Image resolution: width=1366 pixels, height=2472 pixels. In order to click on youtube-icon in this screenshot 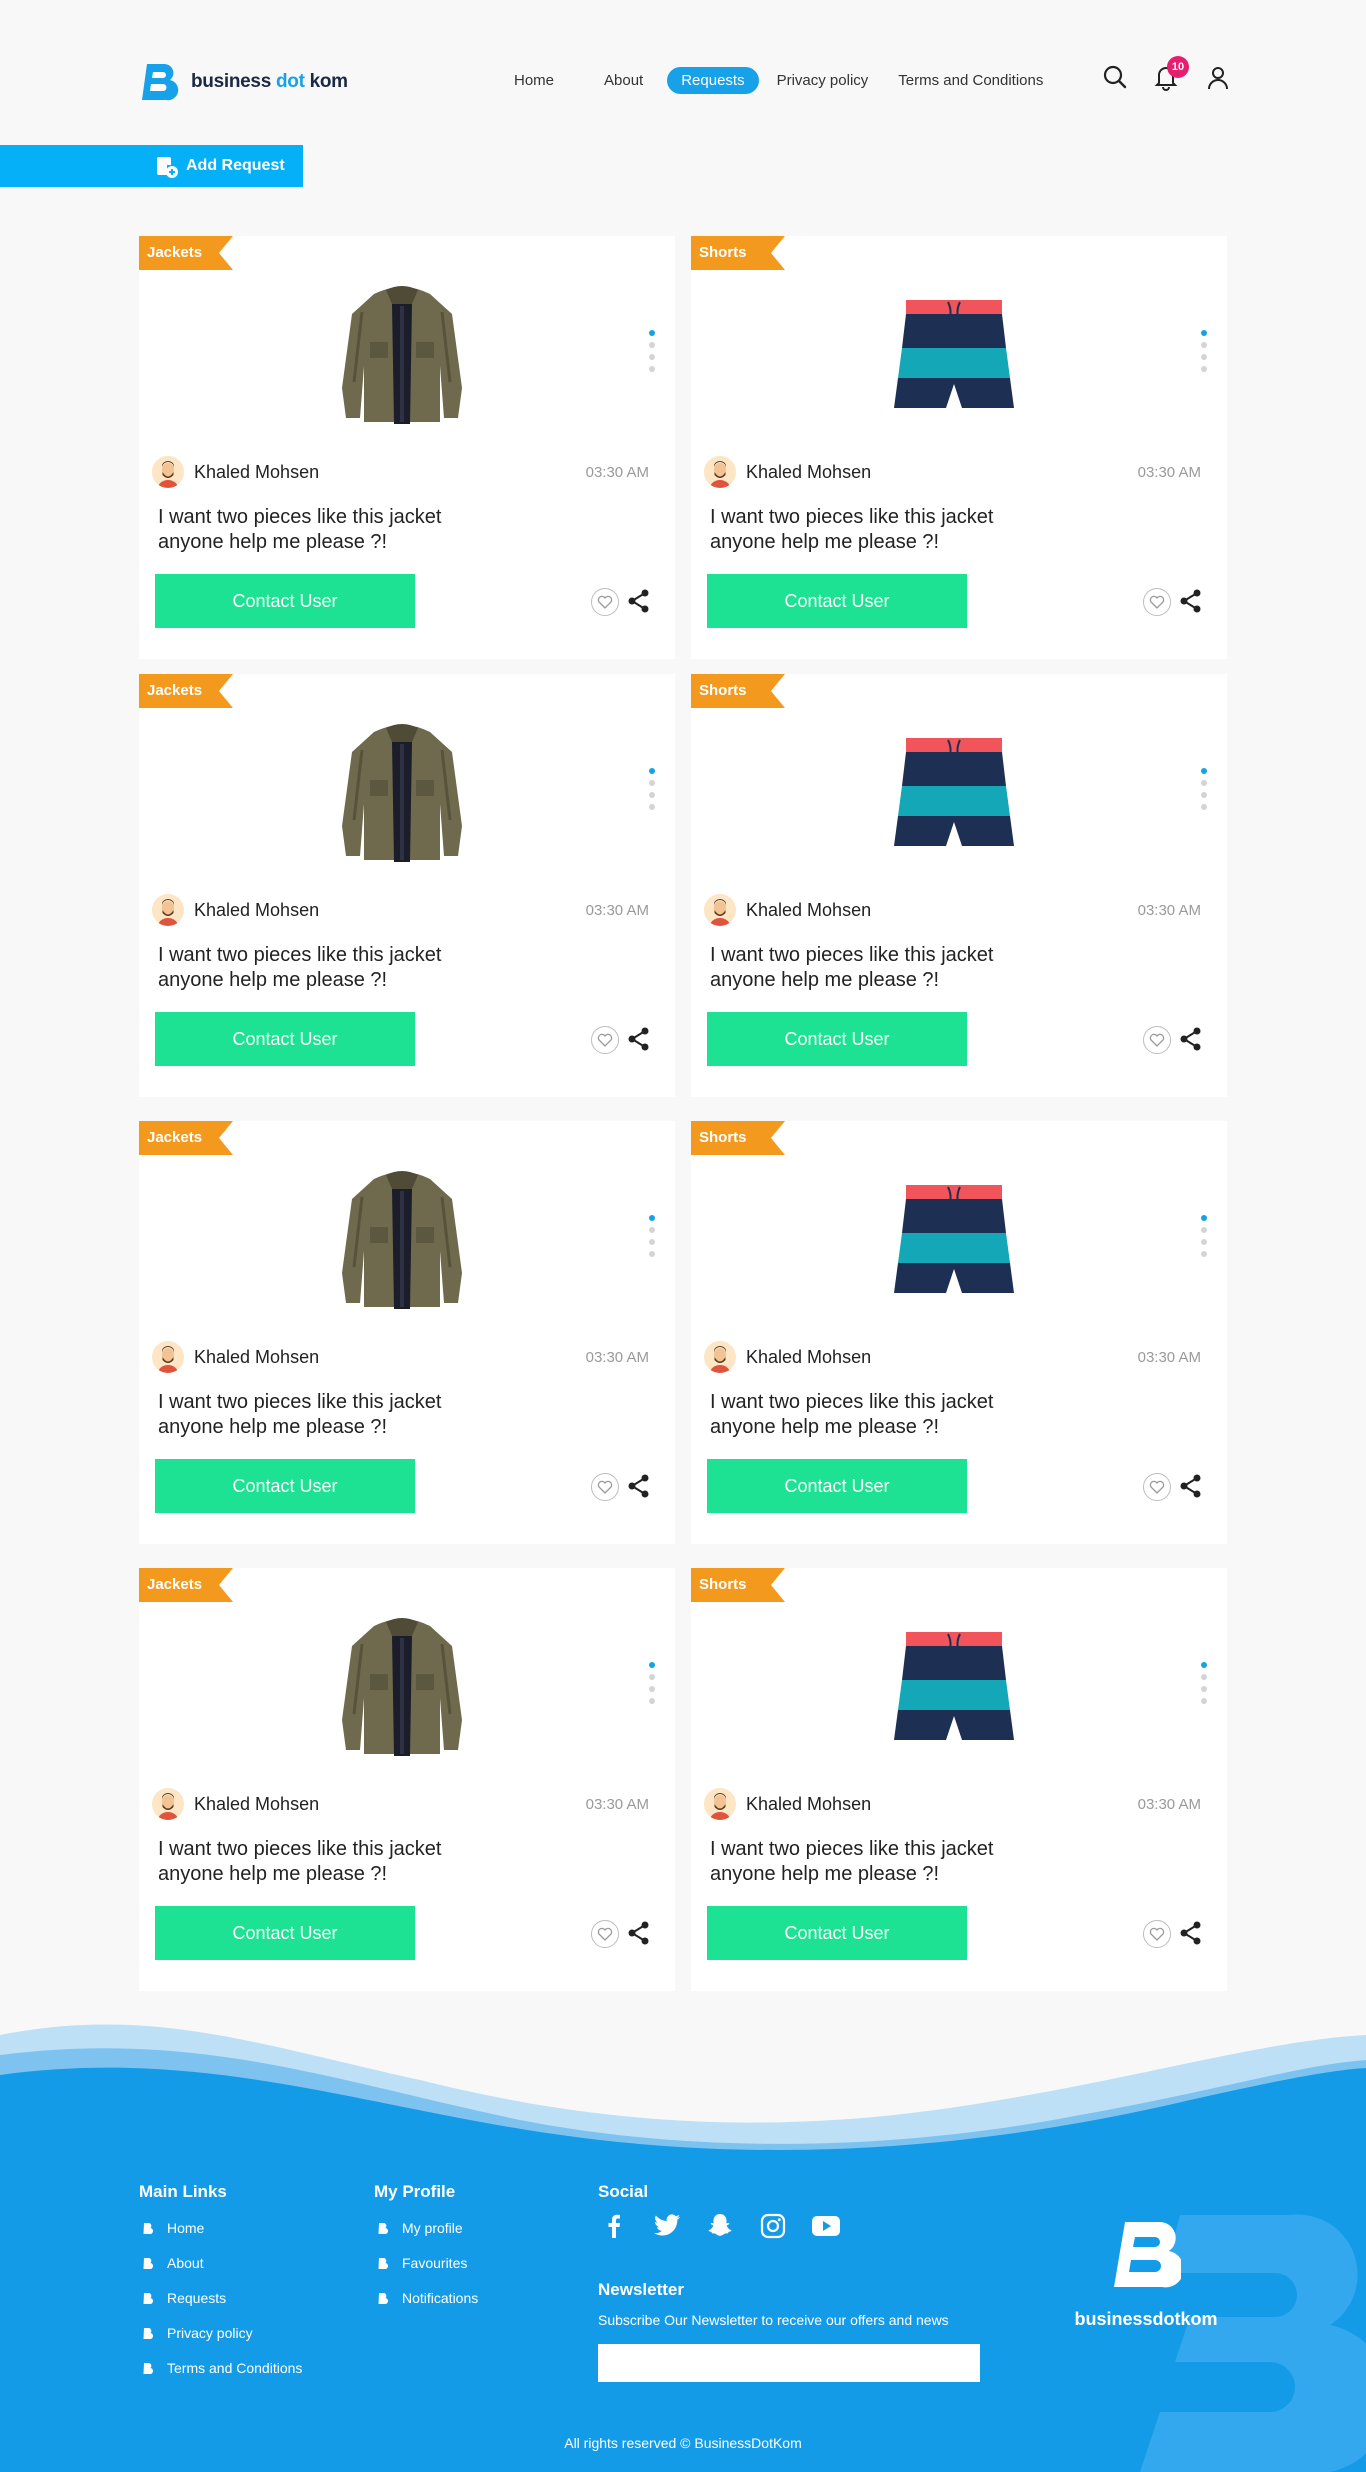, I will do `click(826, 2226)`.